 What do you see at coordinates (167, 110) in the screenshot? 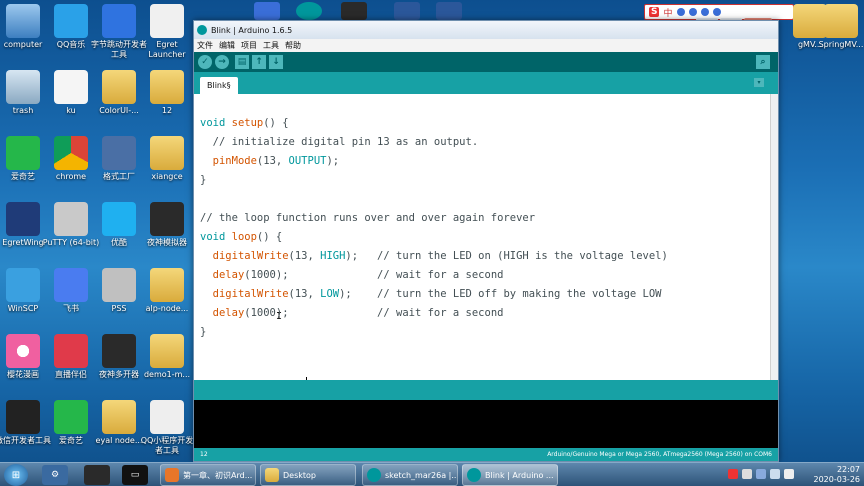
I see `desktop-icon-label: 12` at bounding box center [167, 110].